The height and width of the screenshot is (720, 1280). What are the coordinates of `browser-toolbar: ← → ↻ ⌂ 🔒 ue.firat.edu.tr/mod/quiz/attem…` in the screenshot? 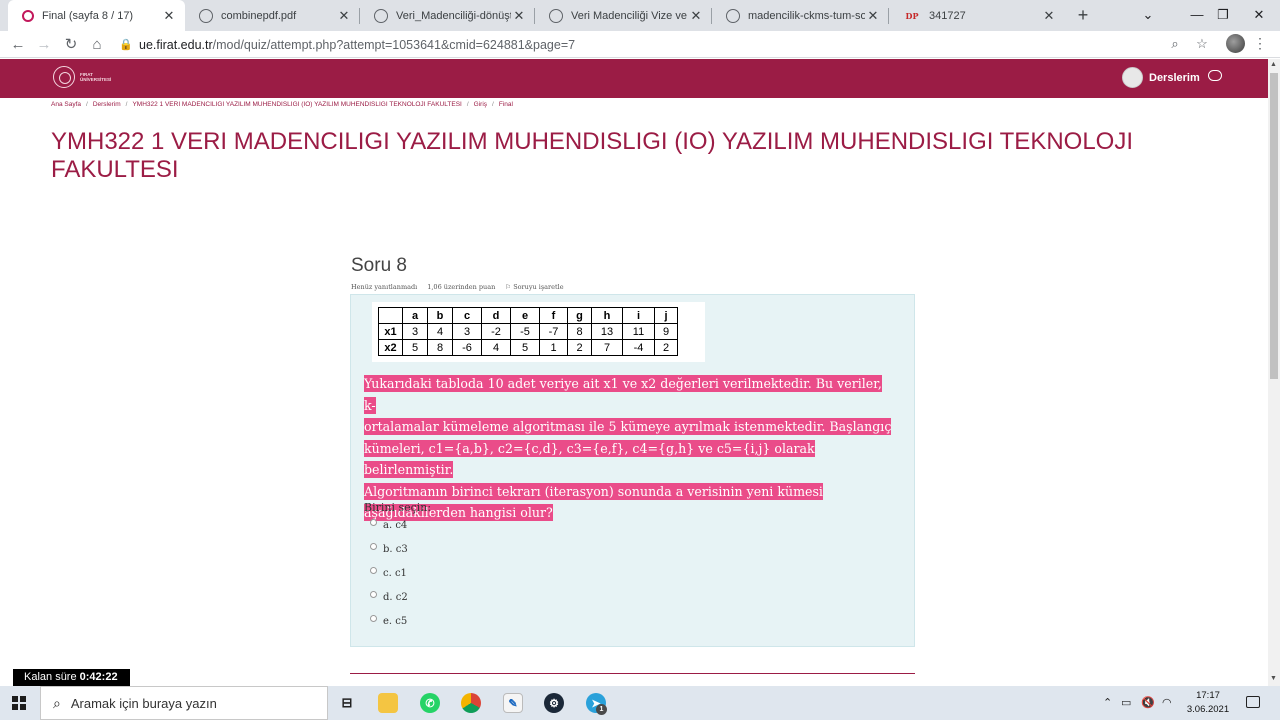 It's located at (640, 44).